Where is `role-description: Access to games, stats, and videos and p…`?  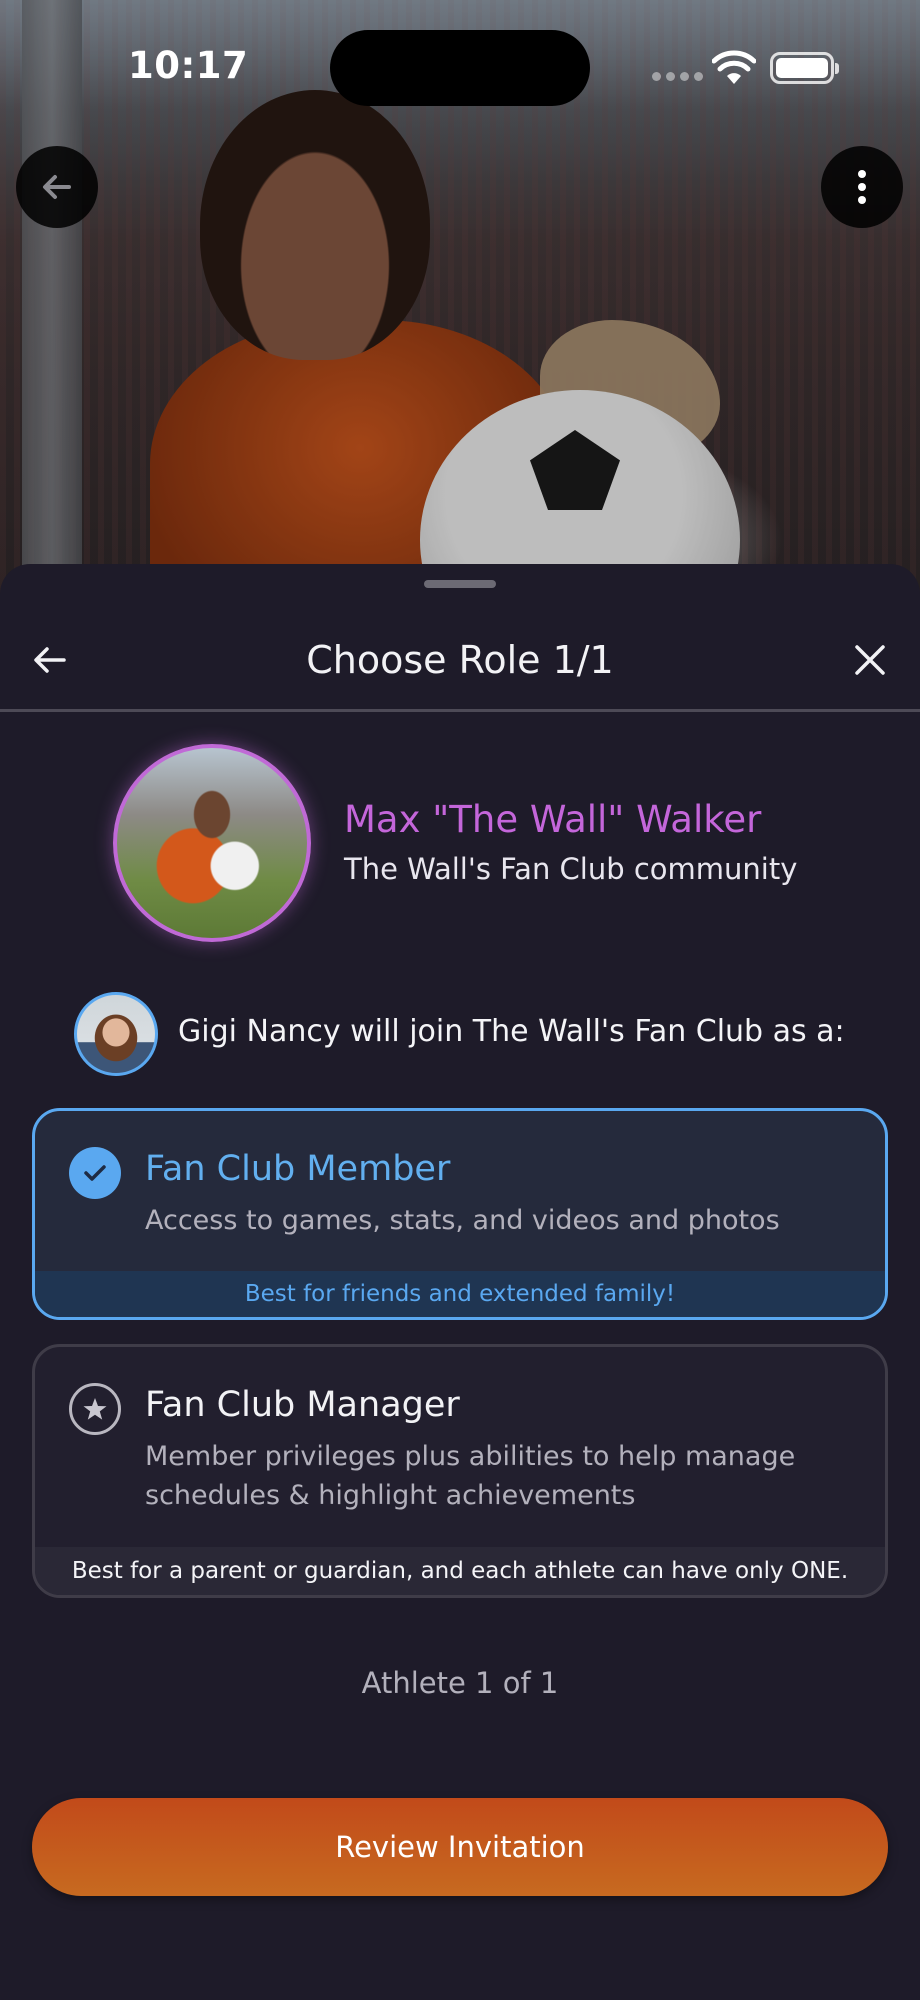
role-description: Access to games, stats, and videos and p… is located at coordinates (462, 1220).